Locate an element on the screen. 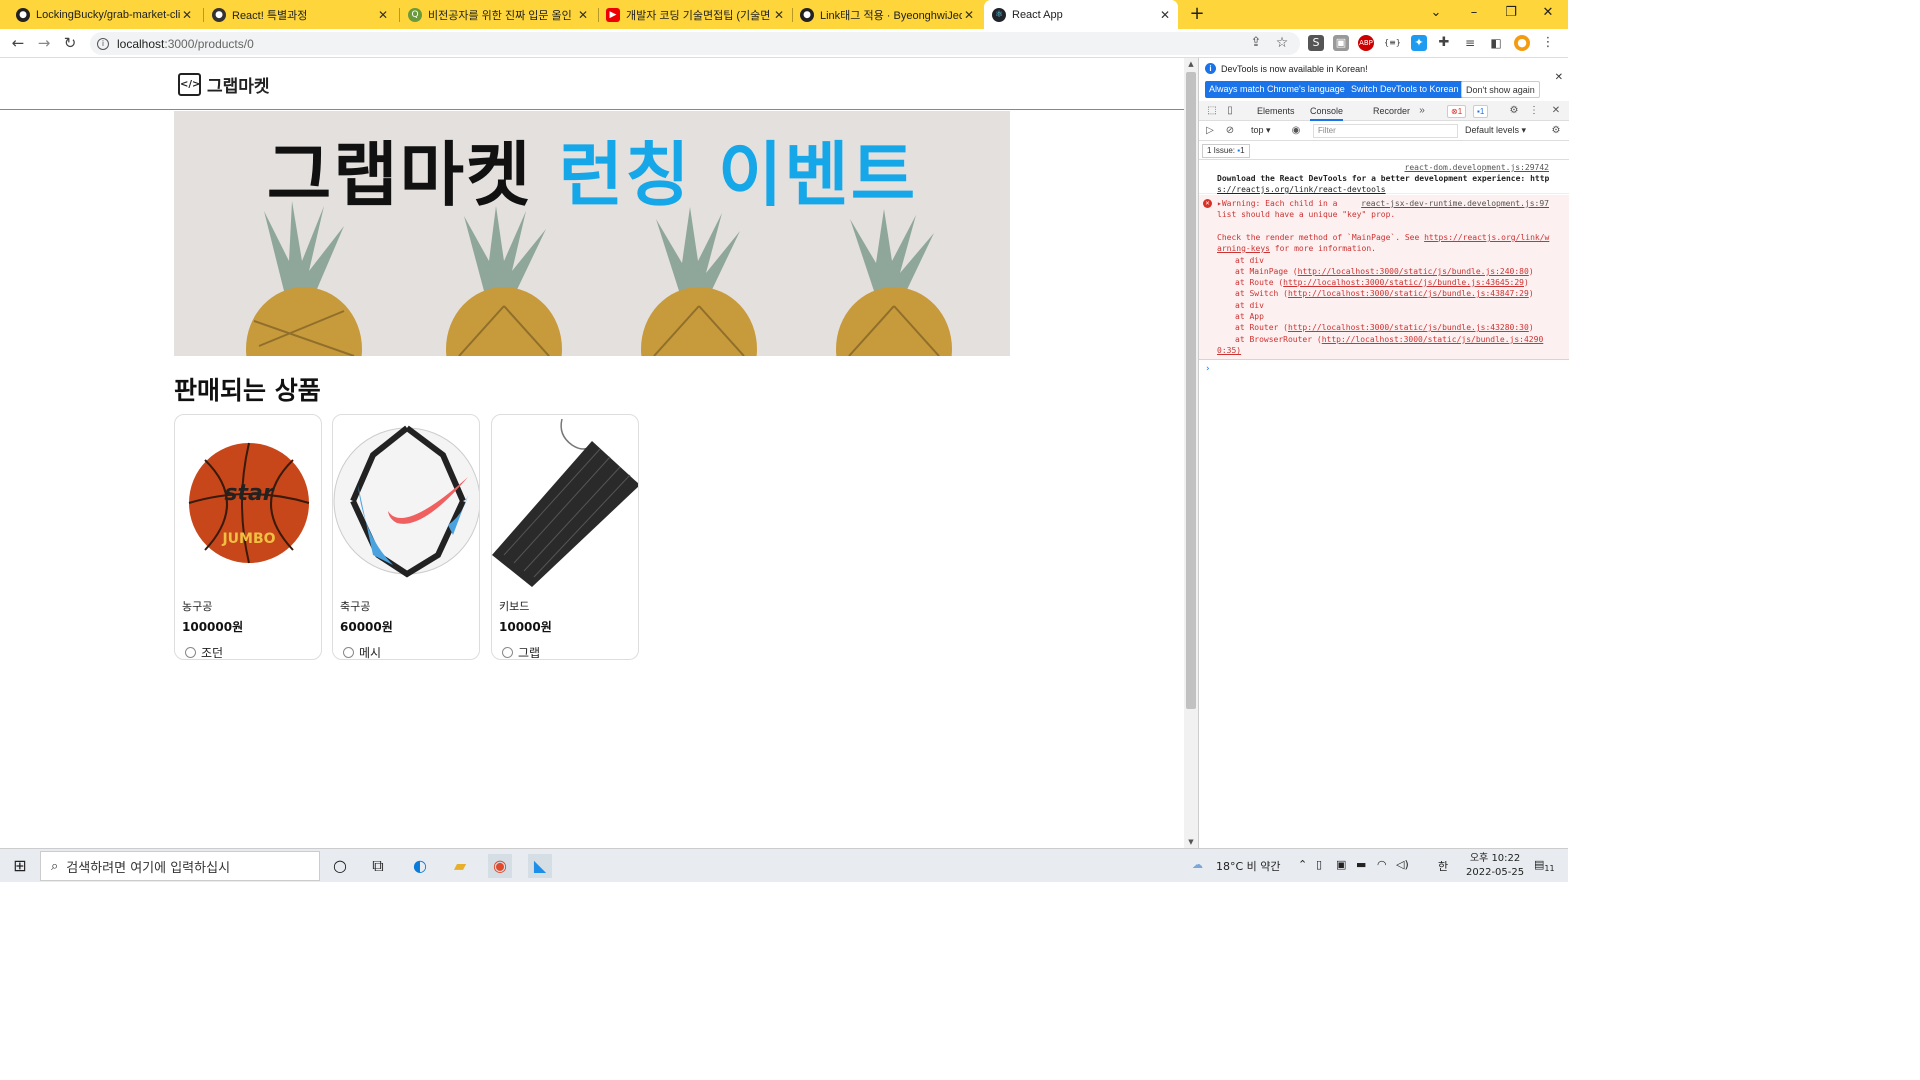  menu-kebab-icon: ⋮ is located at coordinates (1548, 43).